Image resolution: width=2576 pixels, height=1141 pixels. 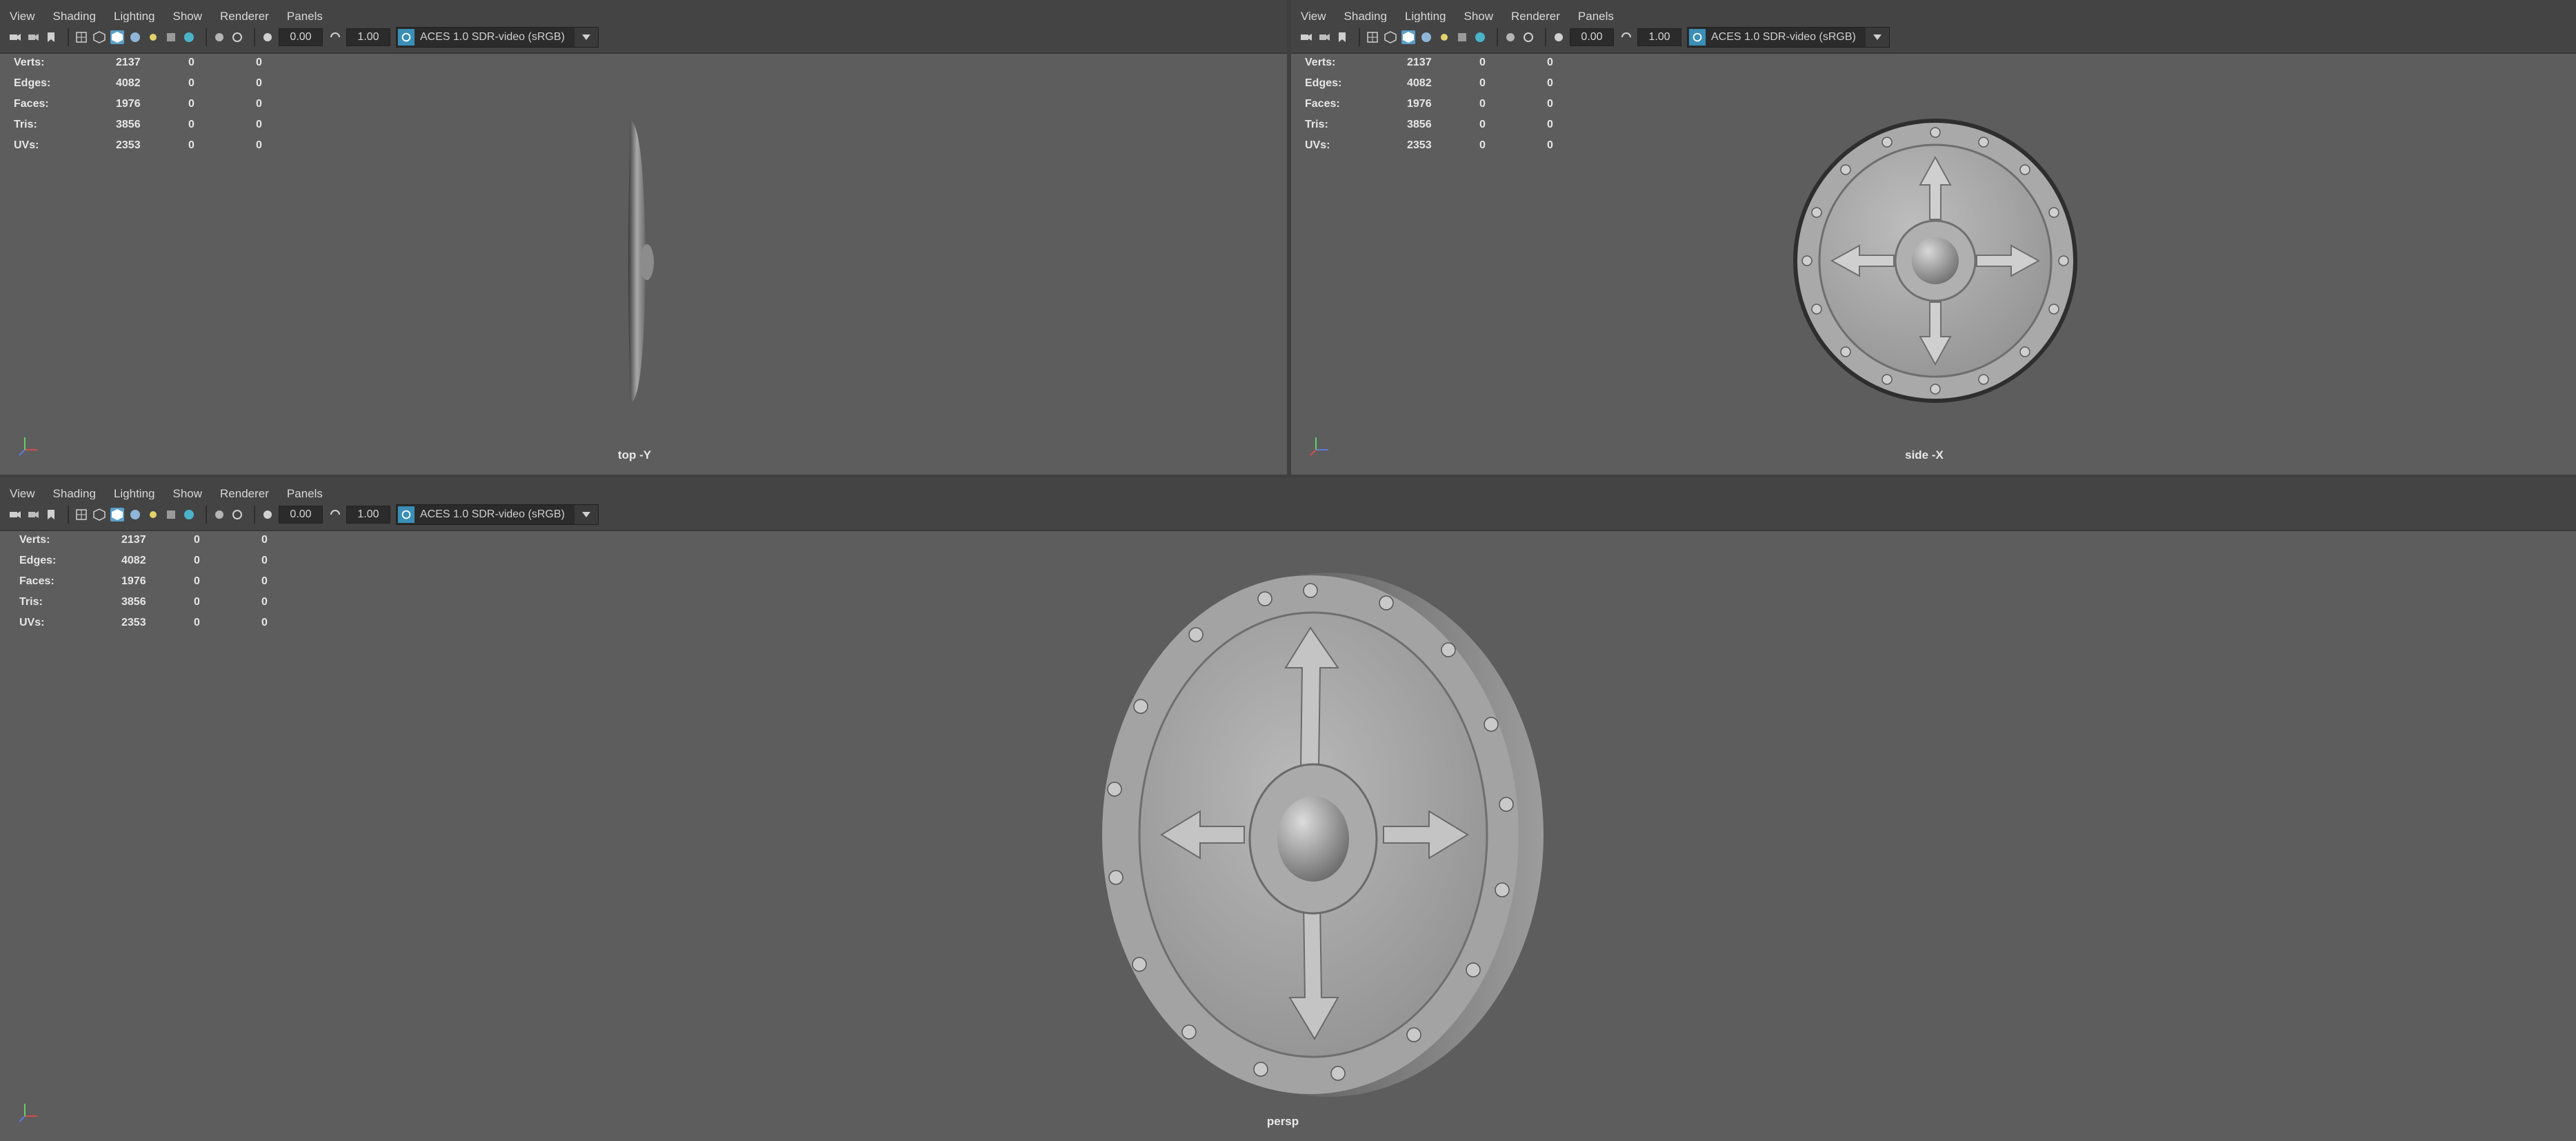 I want to click on shield-model-side, so click(x=641, y=262).